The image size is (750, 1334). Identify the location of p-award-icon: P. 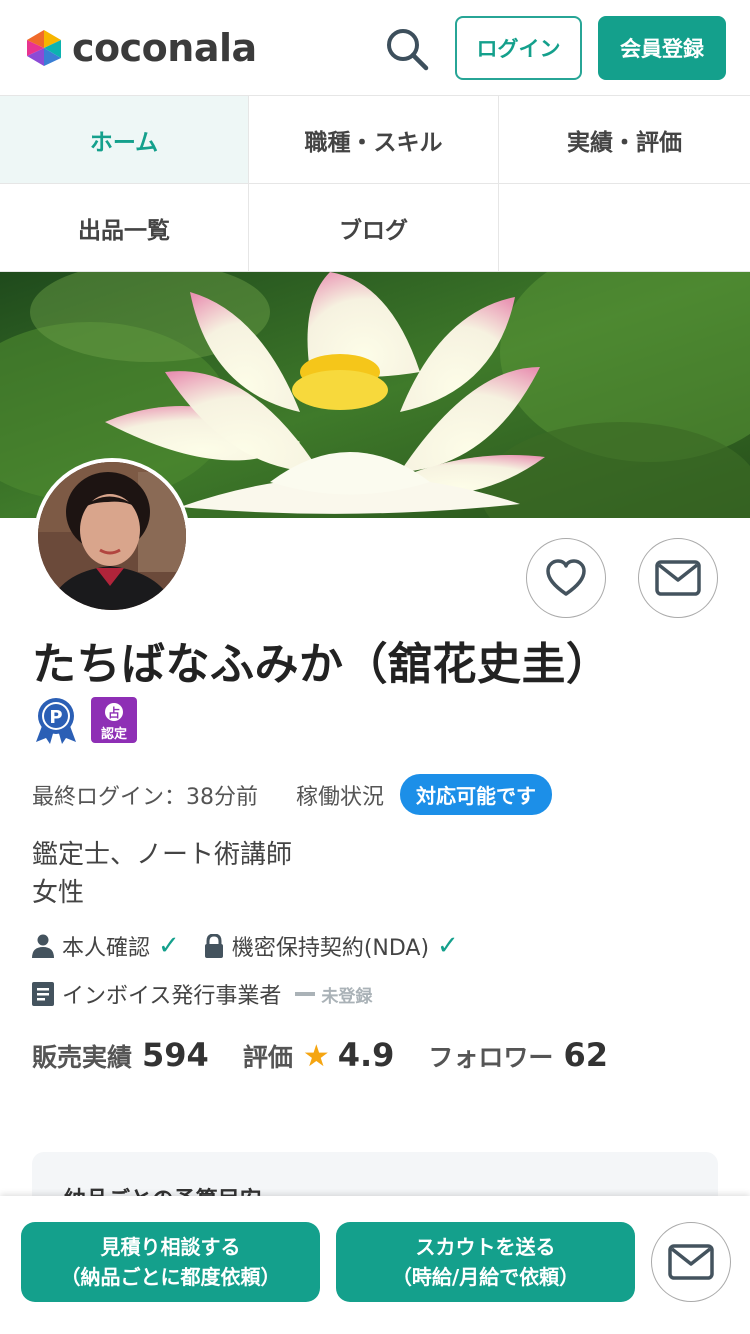
(56, 720).